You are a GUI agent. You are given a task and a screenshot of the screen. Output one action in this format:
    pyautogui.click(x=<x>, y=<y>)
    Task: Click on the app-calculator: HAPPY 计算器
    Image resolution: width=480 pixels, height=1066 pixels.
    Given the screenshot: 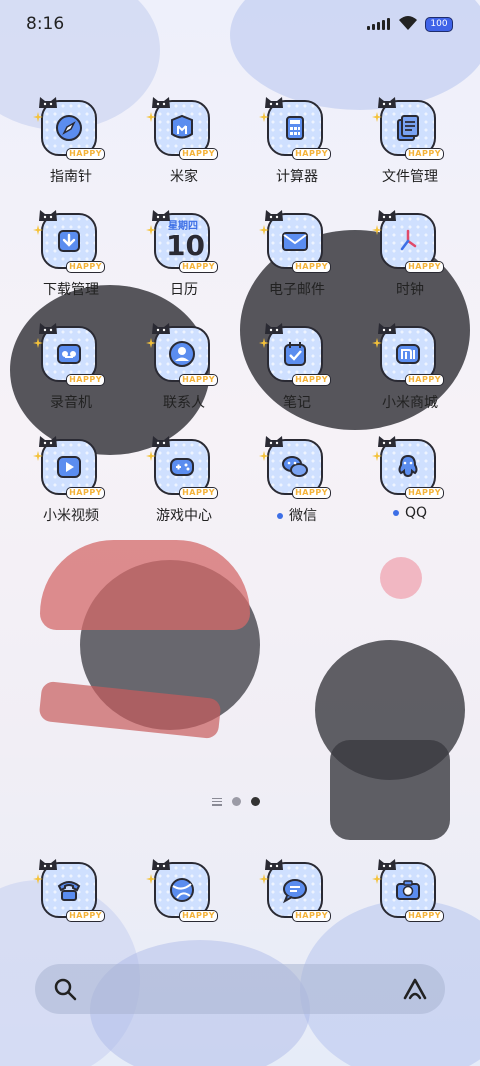 What is the action you would take?
    pyautogui.click(x=297, y=141)
    